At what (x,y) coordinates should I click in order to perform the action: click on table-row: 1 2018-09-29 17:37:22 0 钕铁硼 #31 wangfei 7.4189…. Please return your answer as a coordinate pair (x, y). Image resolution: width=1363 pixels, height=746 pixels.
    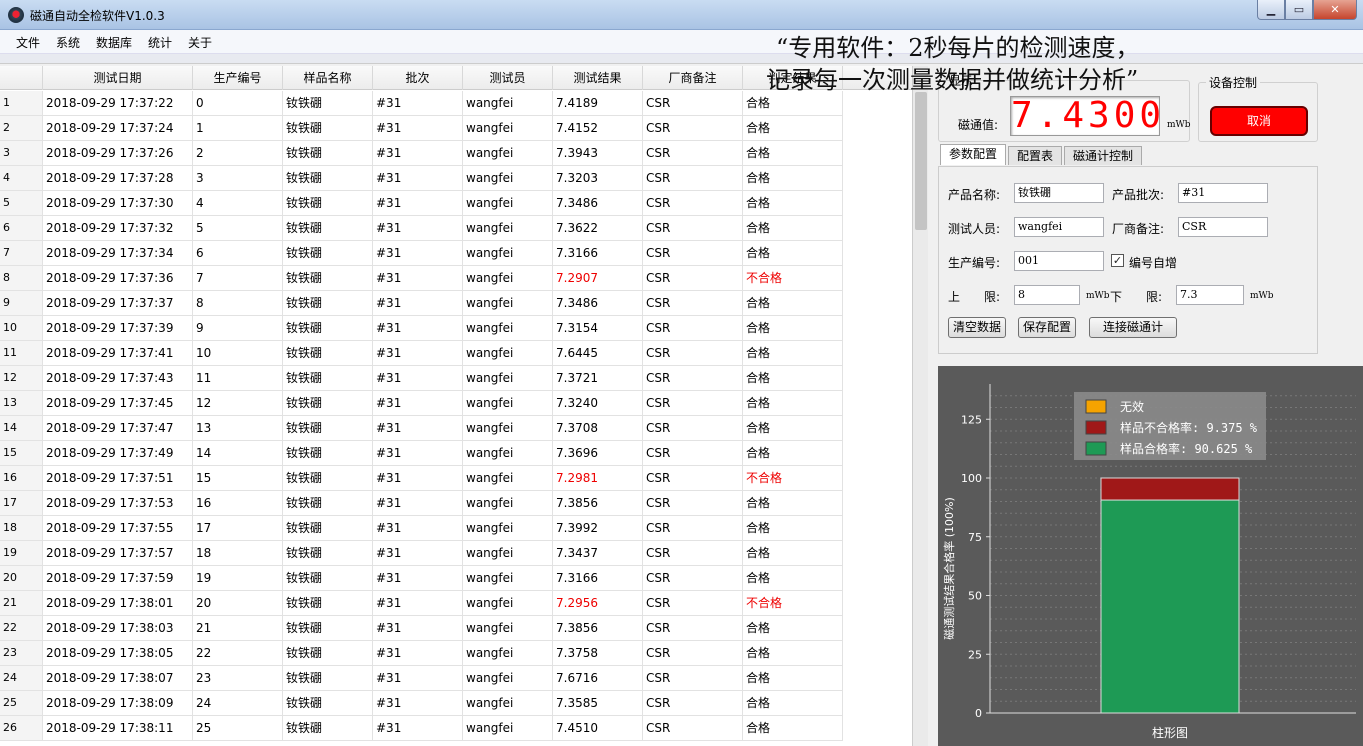
    Looking at the image, I should click on (421, 103).